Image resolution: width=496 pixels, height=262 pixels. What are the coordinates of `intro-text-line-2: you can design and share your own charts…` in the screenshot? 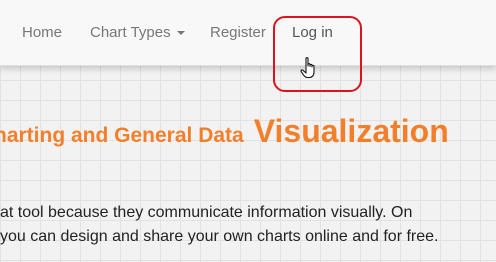 It's located at (219, 236).